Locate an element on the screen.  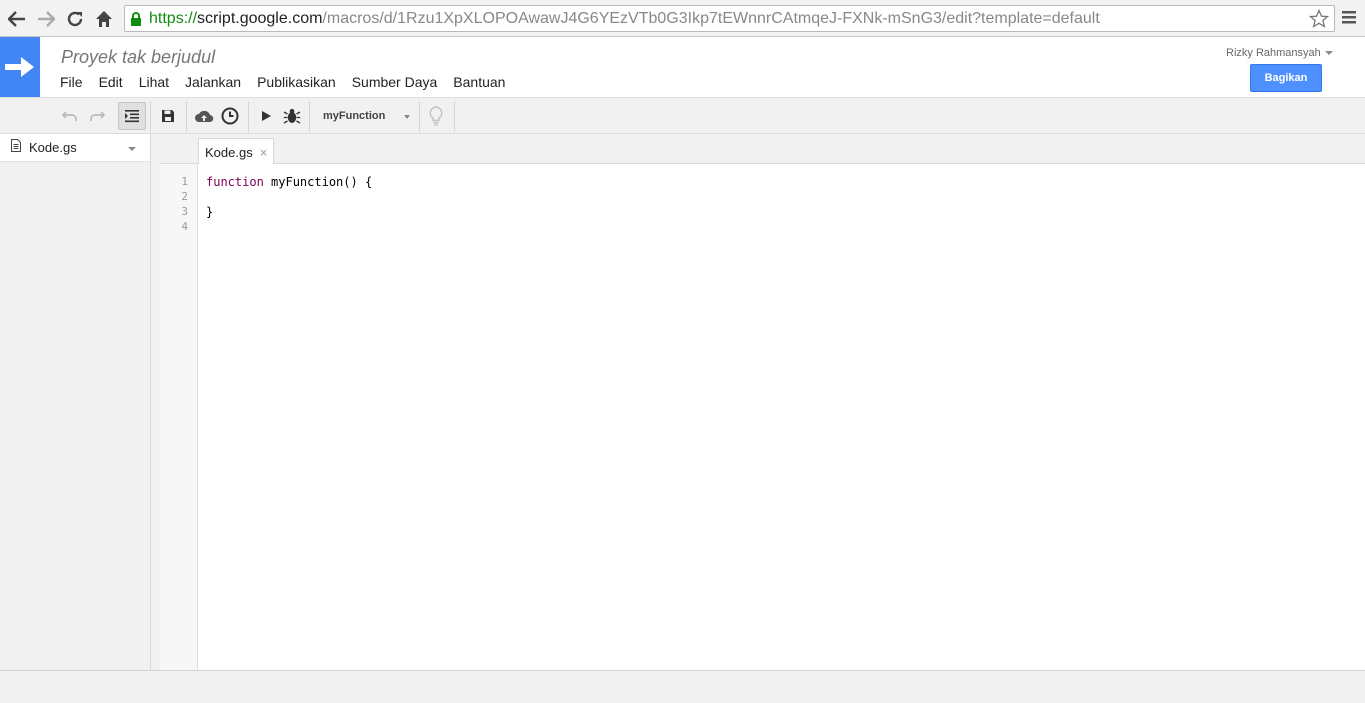
bookmark-star-icon is located at coordinates (1319, 21).